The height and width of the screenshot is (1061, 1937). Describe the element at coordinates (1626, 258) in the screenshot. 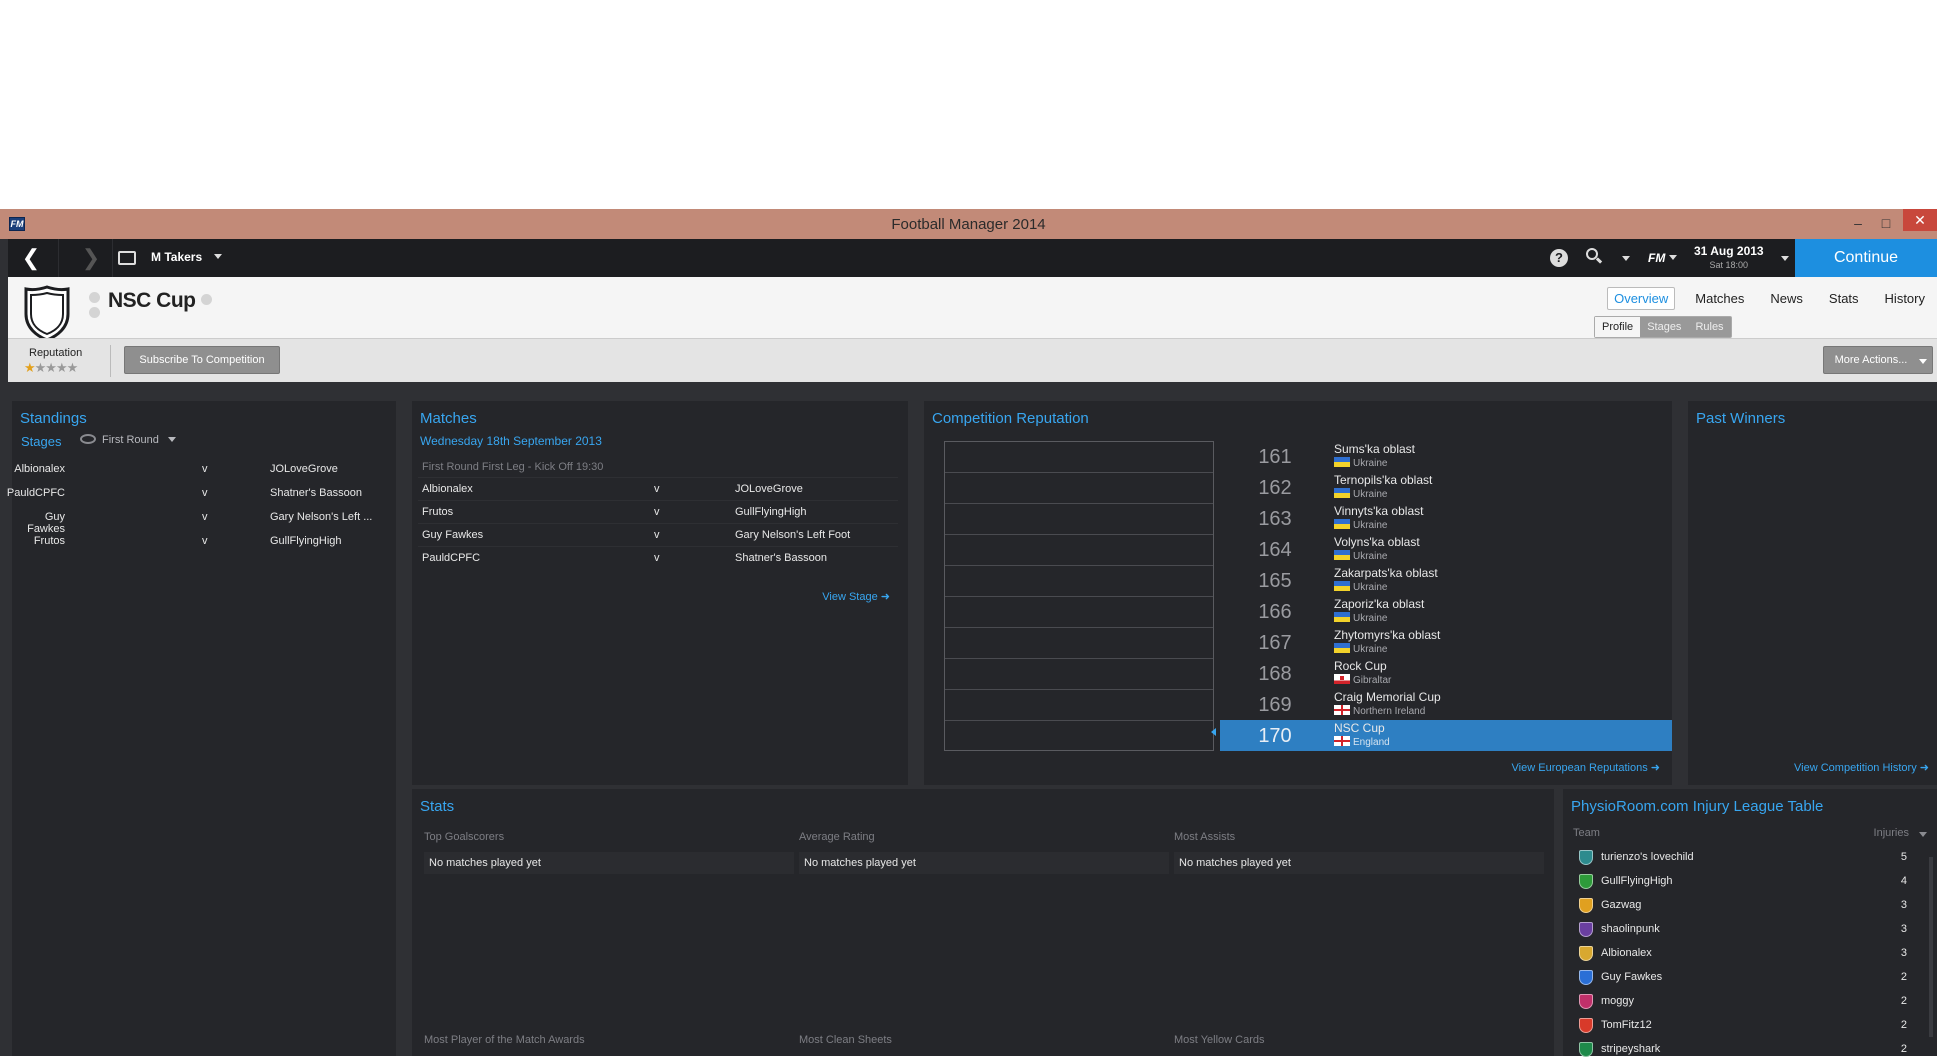

I see `search-dropdown-icon` at that location.